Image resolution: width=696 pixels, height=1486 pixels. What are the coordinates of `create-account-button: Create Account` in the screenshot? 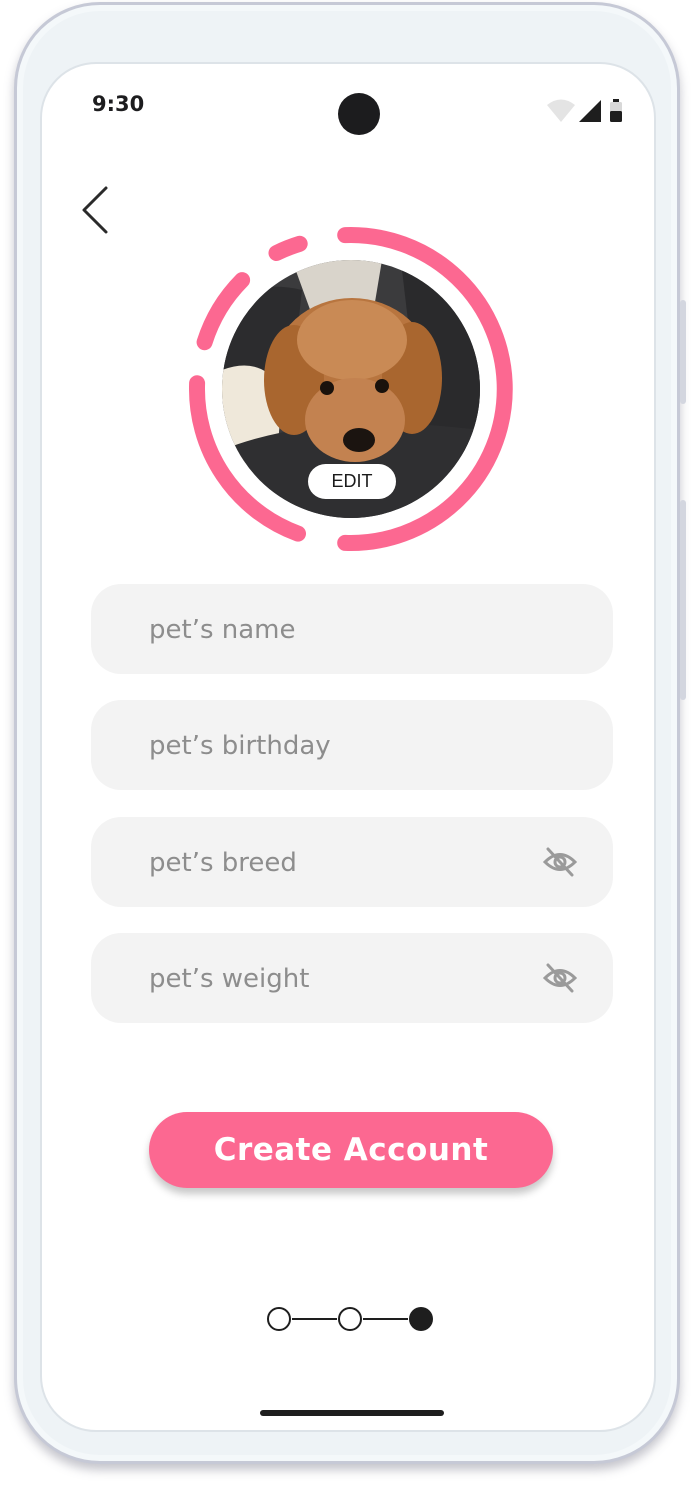 It's located at (351, 1150).